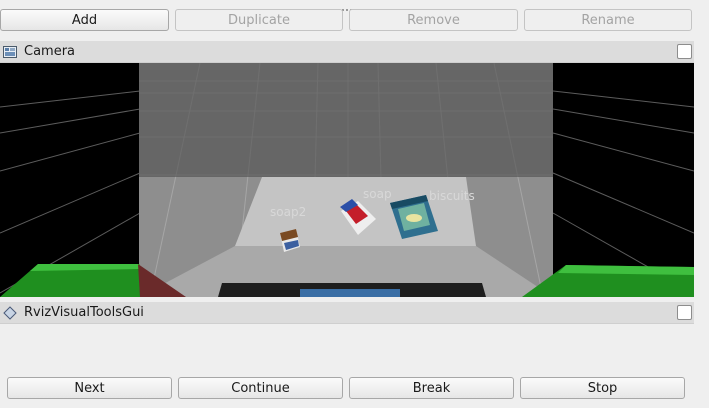 This screenshot has height=408, width=709. I want to click on splitter-grip-lower, so click(346, 302).